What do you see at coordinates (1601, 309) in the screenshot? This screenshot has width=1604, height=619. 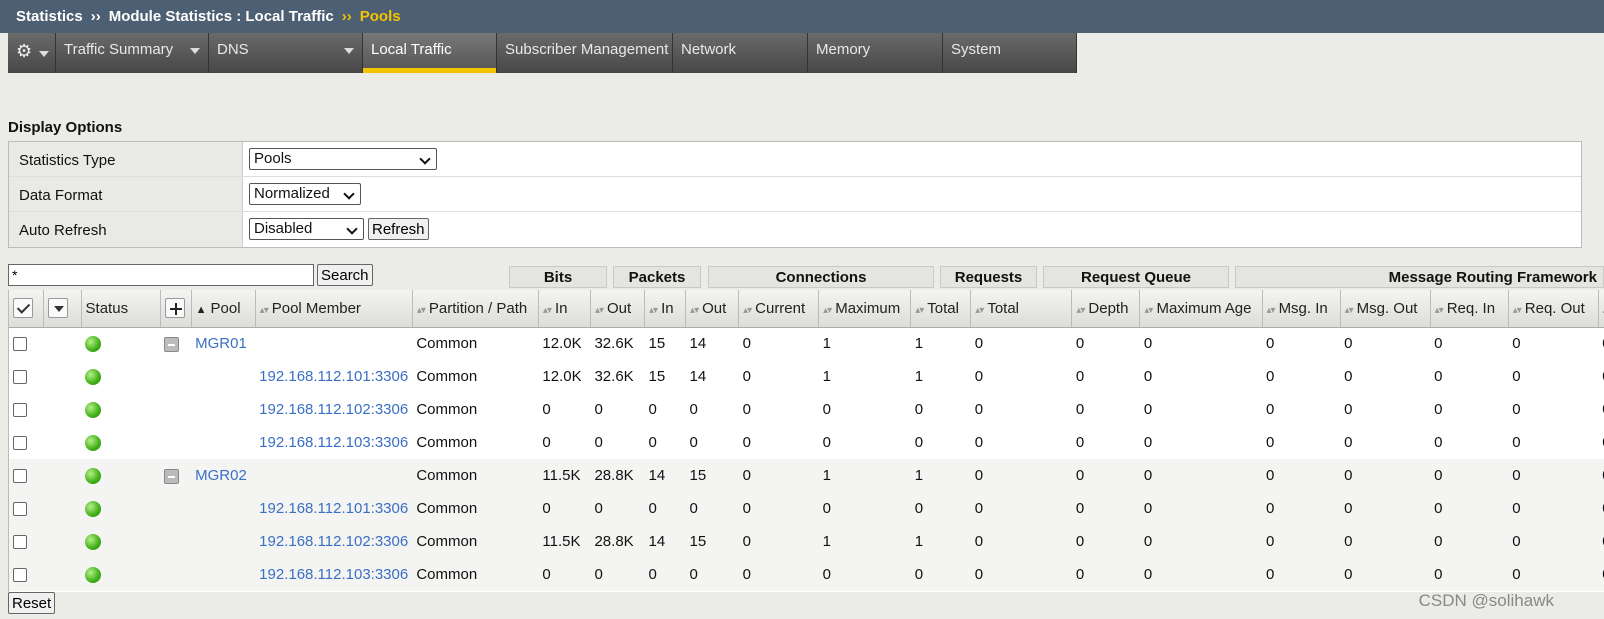 I see `column-truncated: ▴▾R` at bounding box center [1601, 309].